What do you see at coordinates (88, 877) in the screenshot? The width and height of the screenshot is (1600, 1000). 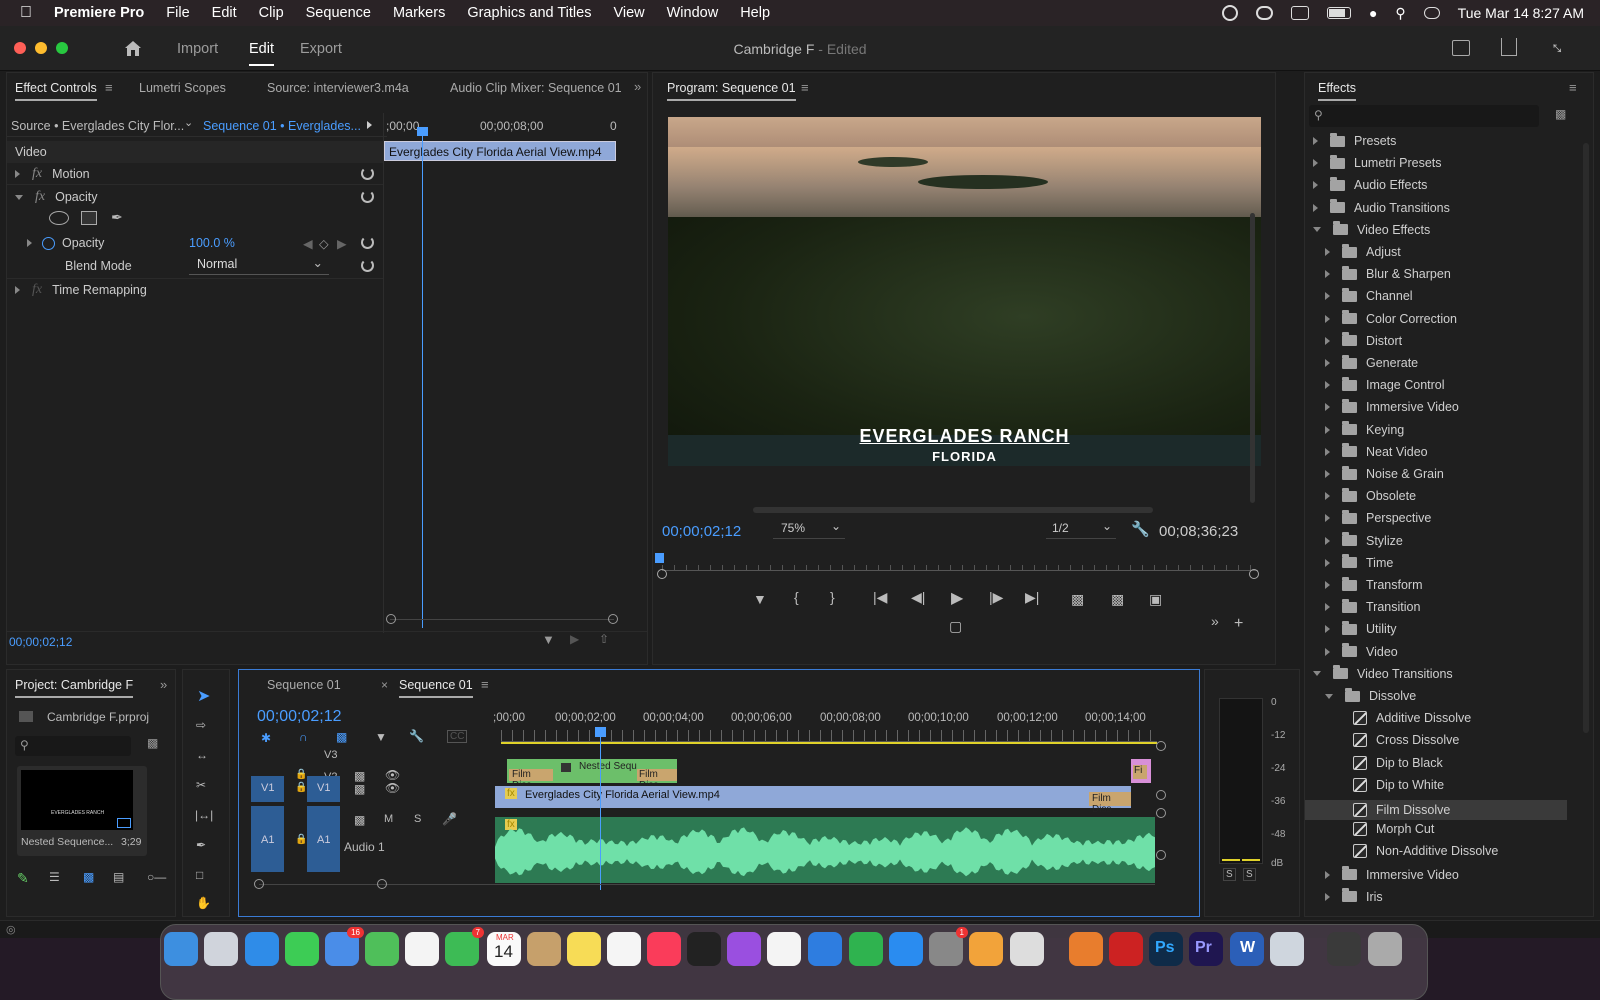 I see `icon-view-icon: ▩` at bounding box center [88, 877].